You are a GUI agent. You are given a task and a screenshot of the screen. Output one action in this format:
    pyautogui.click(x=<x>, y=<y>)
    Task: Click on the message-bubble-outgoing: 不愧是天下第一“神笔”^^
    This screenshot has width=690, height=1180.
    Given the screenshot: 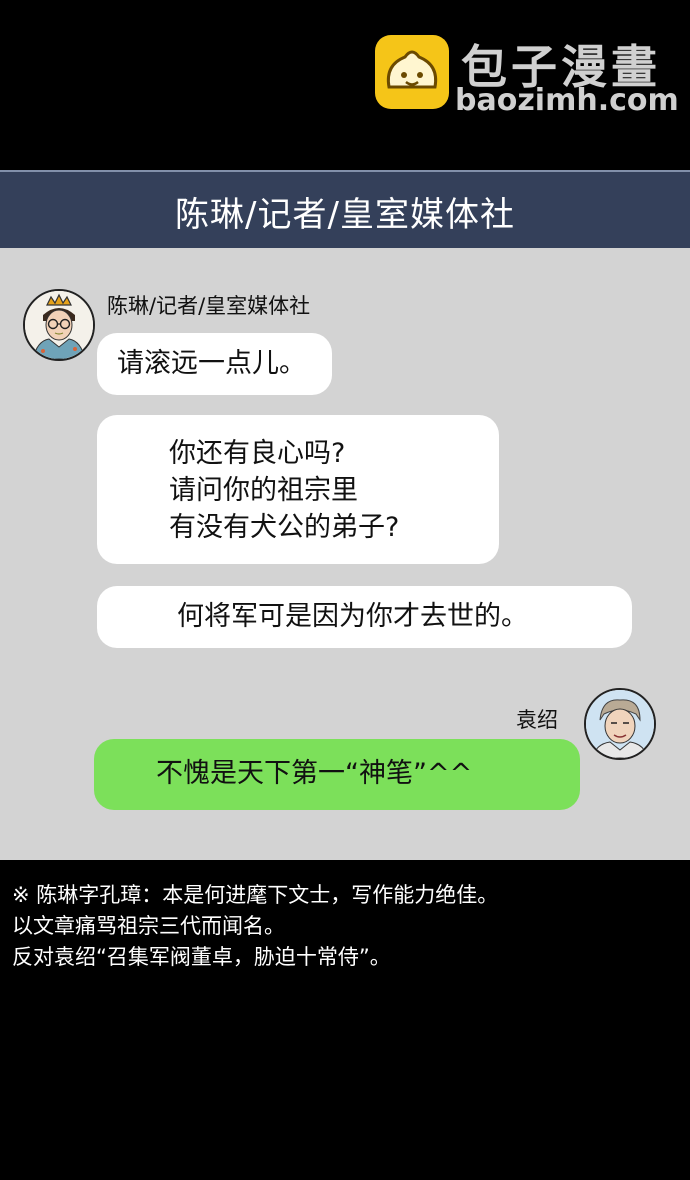 What is the action you would take?
    pyautogui.click(x=337, y=774)
    